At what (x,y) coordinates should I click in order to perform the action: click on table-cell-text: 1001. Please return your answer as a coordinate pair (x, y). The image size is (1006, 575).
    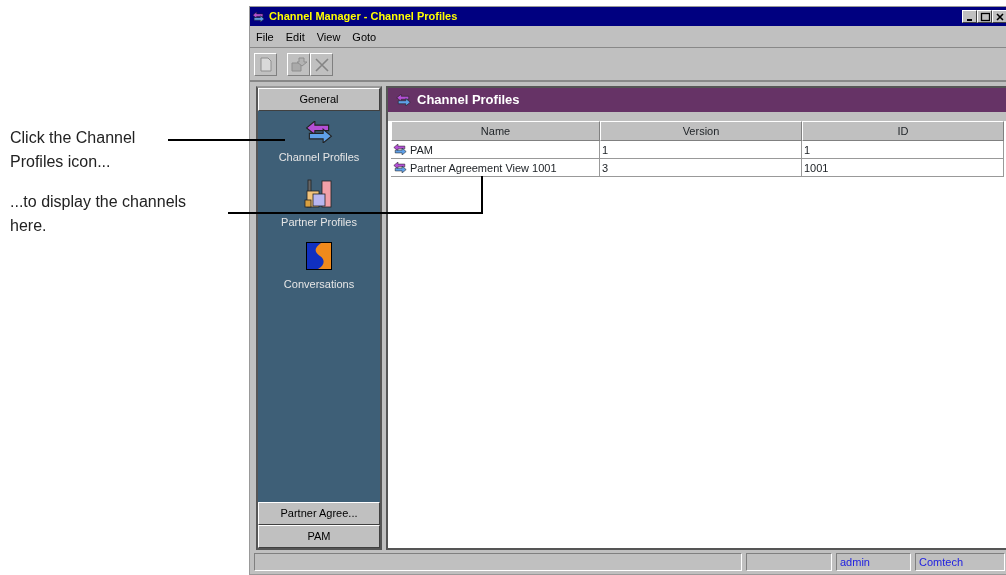
    Looking at the image, I should click on (816, 168).